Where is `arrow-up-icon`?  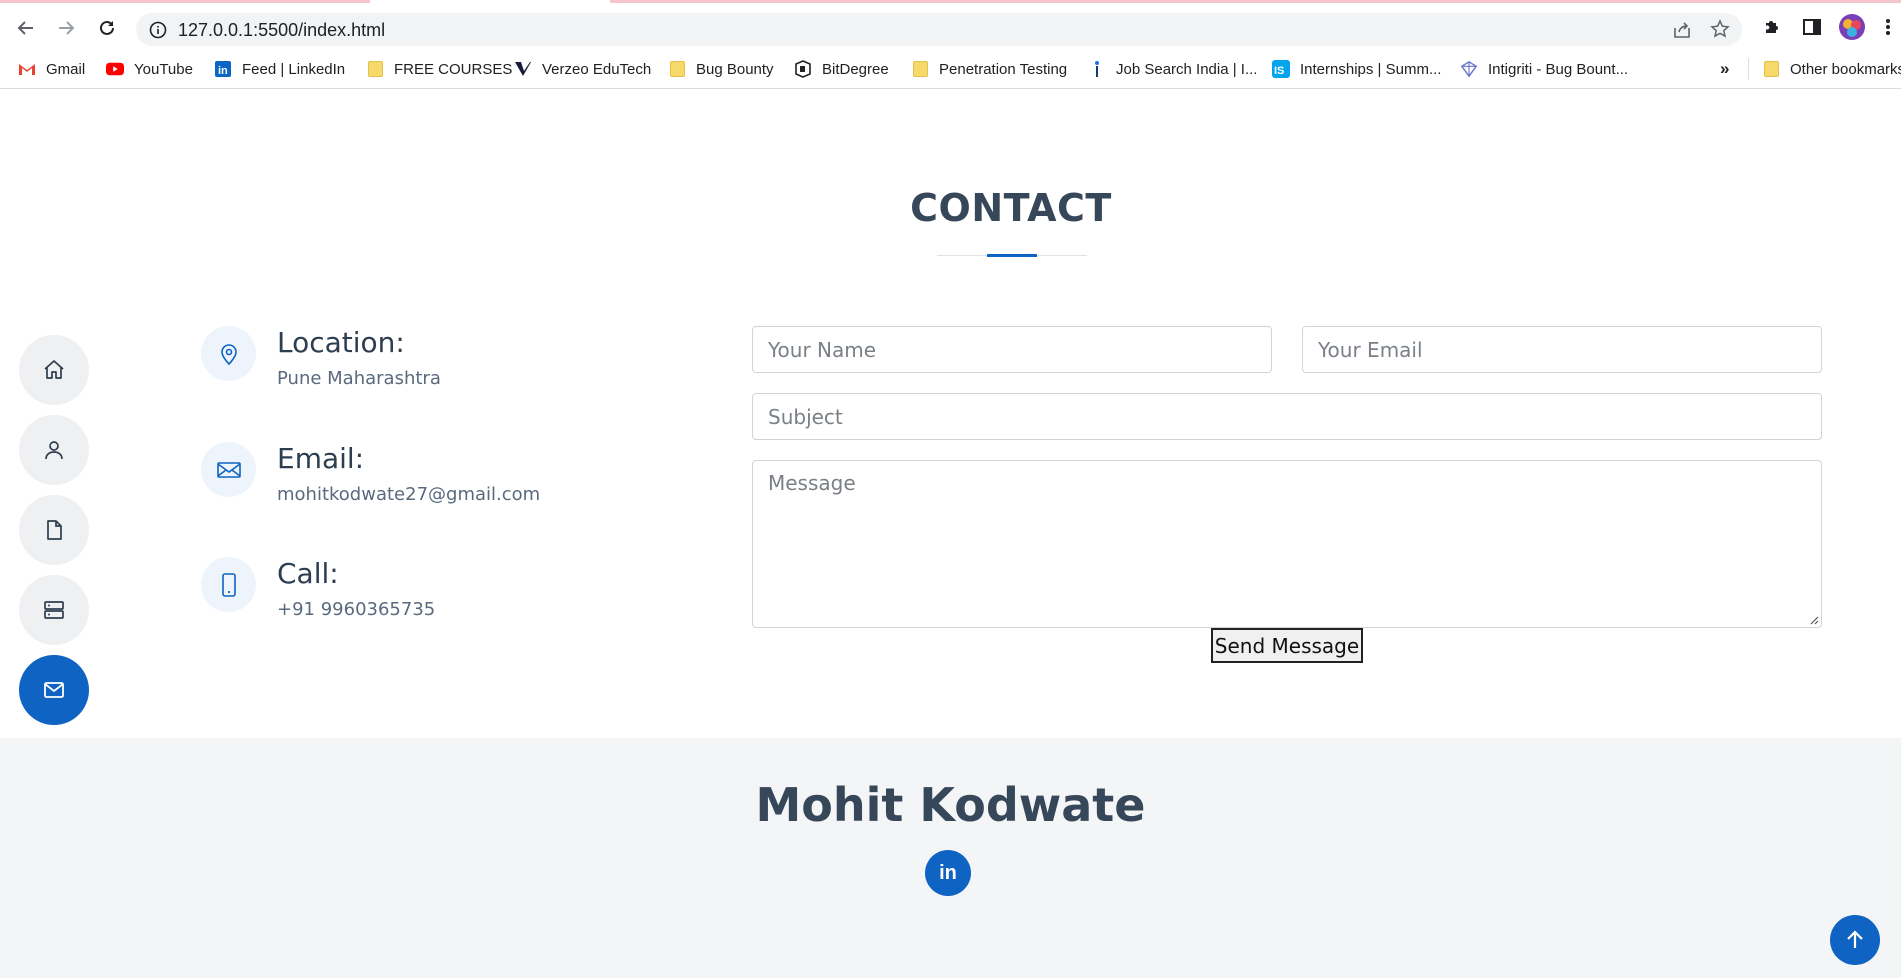 arrow-up-icon is located at coordinates (1855, 939).